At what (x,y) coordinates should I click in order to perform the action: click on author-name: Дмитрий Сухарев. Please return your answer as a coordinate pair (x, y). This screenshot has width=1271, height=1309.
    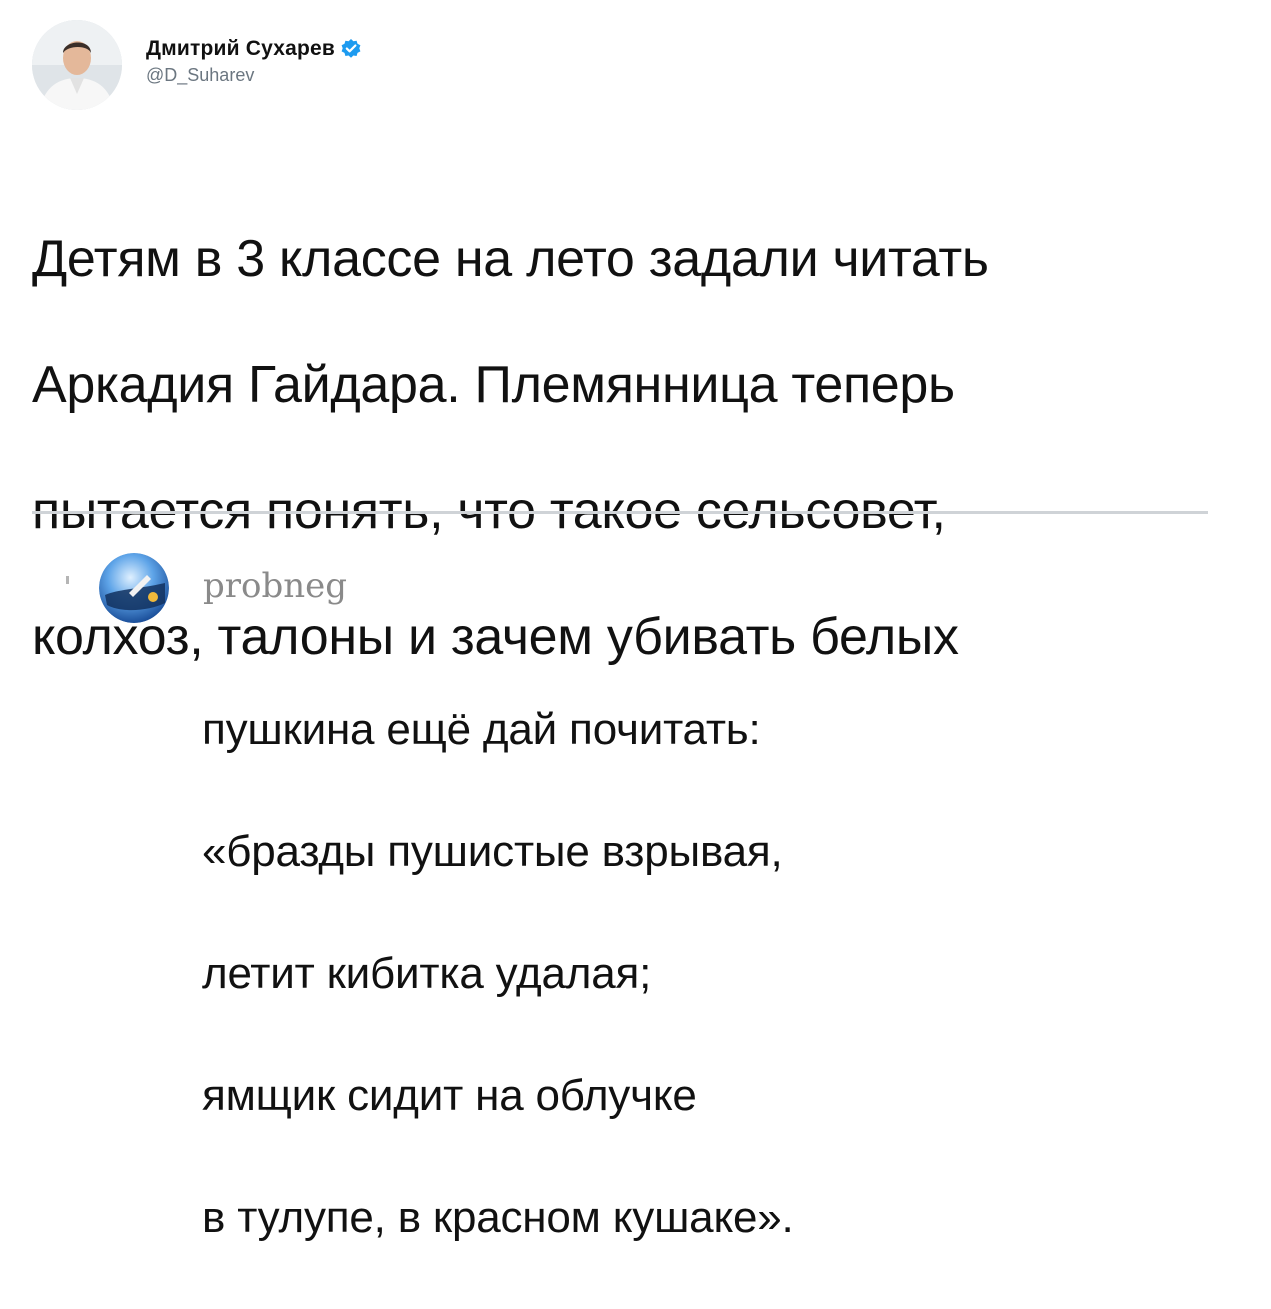
    Looking at the image, I should click on (240, 49).